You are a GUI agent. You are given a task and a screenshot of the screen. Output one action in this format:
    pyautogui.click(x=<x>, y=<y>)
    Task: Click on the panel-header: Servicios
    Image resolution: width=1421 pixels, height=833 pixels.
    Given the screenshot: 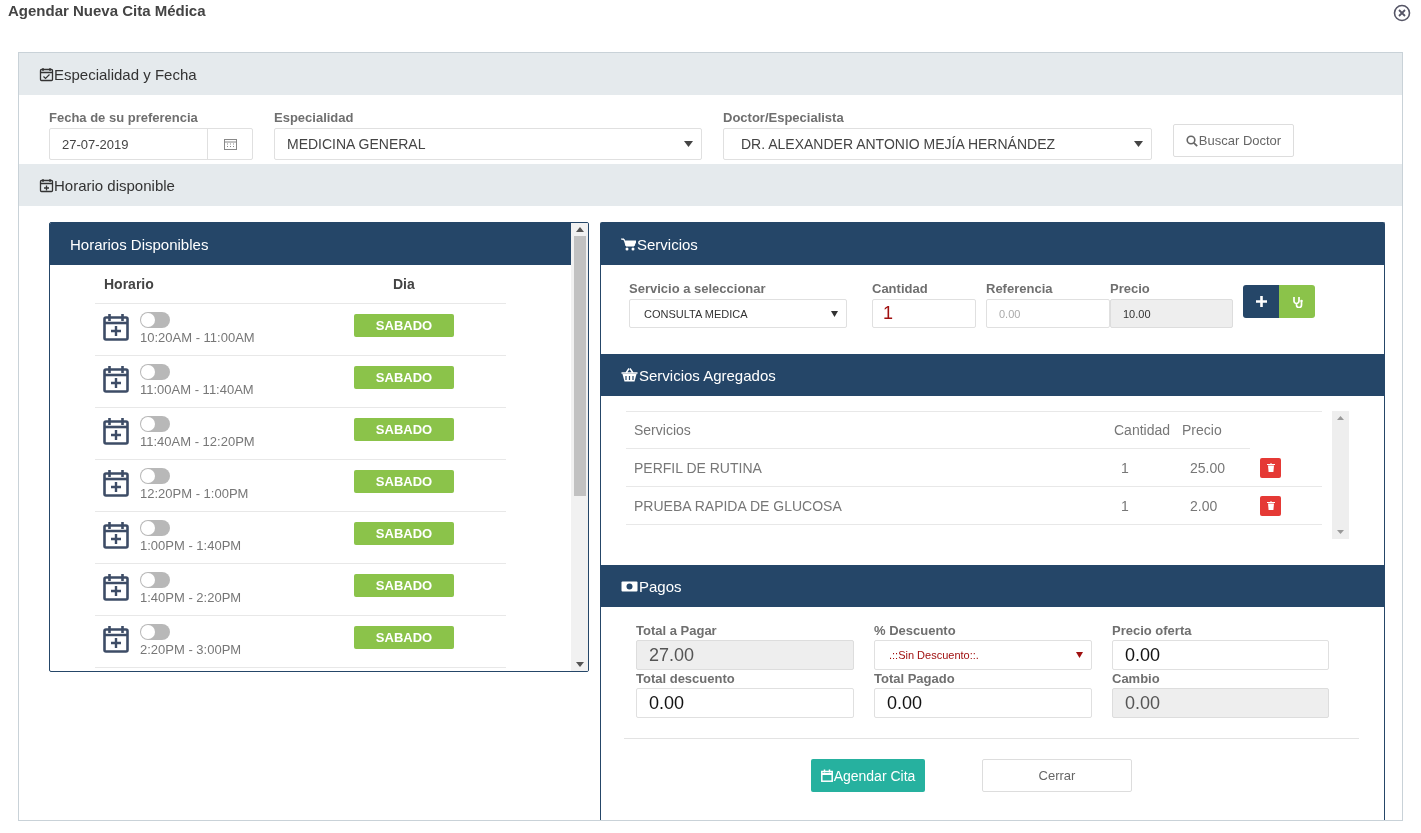 What is the action you would take?
    pyautogui.click(x=992, y=244)
    